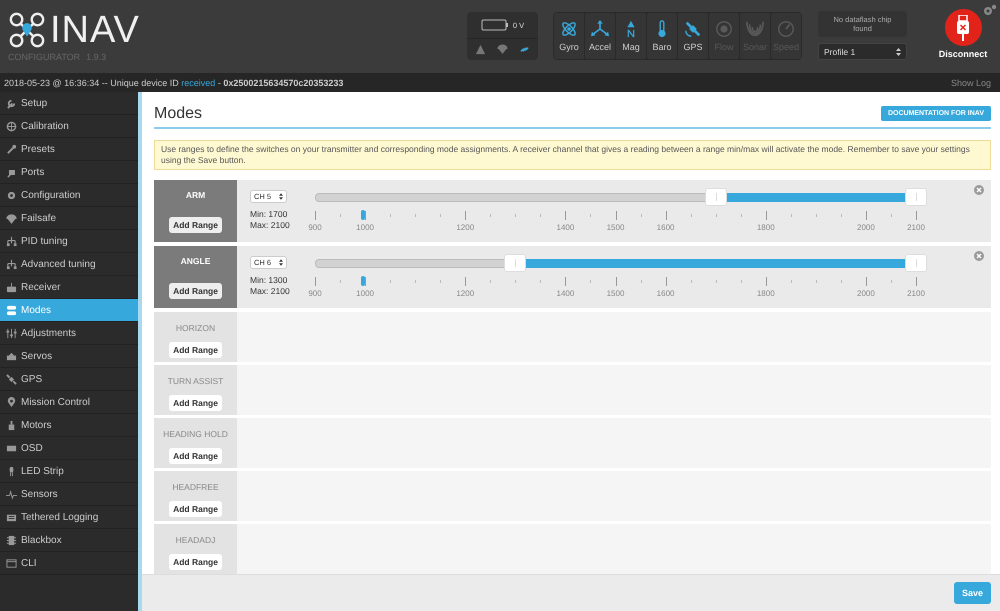  What do you see at coordinates (11, 494) in the screenshot?
I see `pulse-icon` at bounding box center [11, 494].